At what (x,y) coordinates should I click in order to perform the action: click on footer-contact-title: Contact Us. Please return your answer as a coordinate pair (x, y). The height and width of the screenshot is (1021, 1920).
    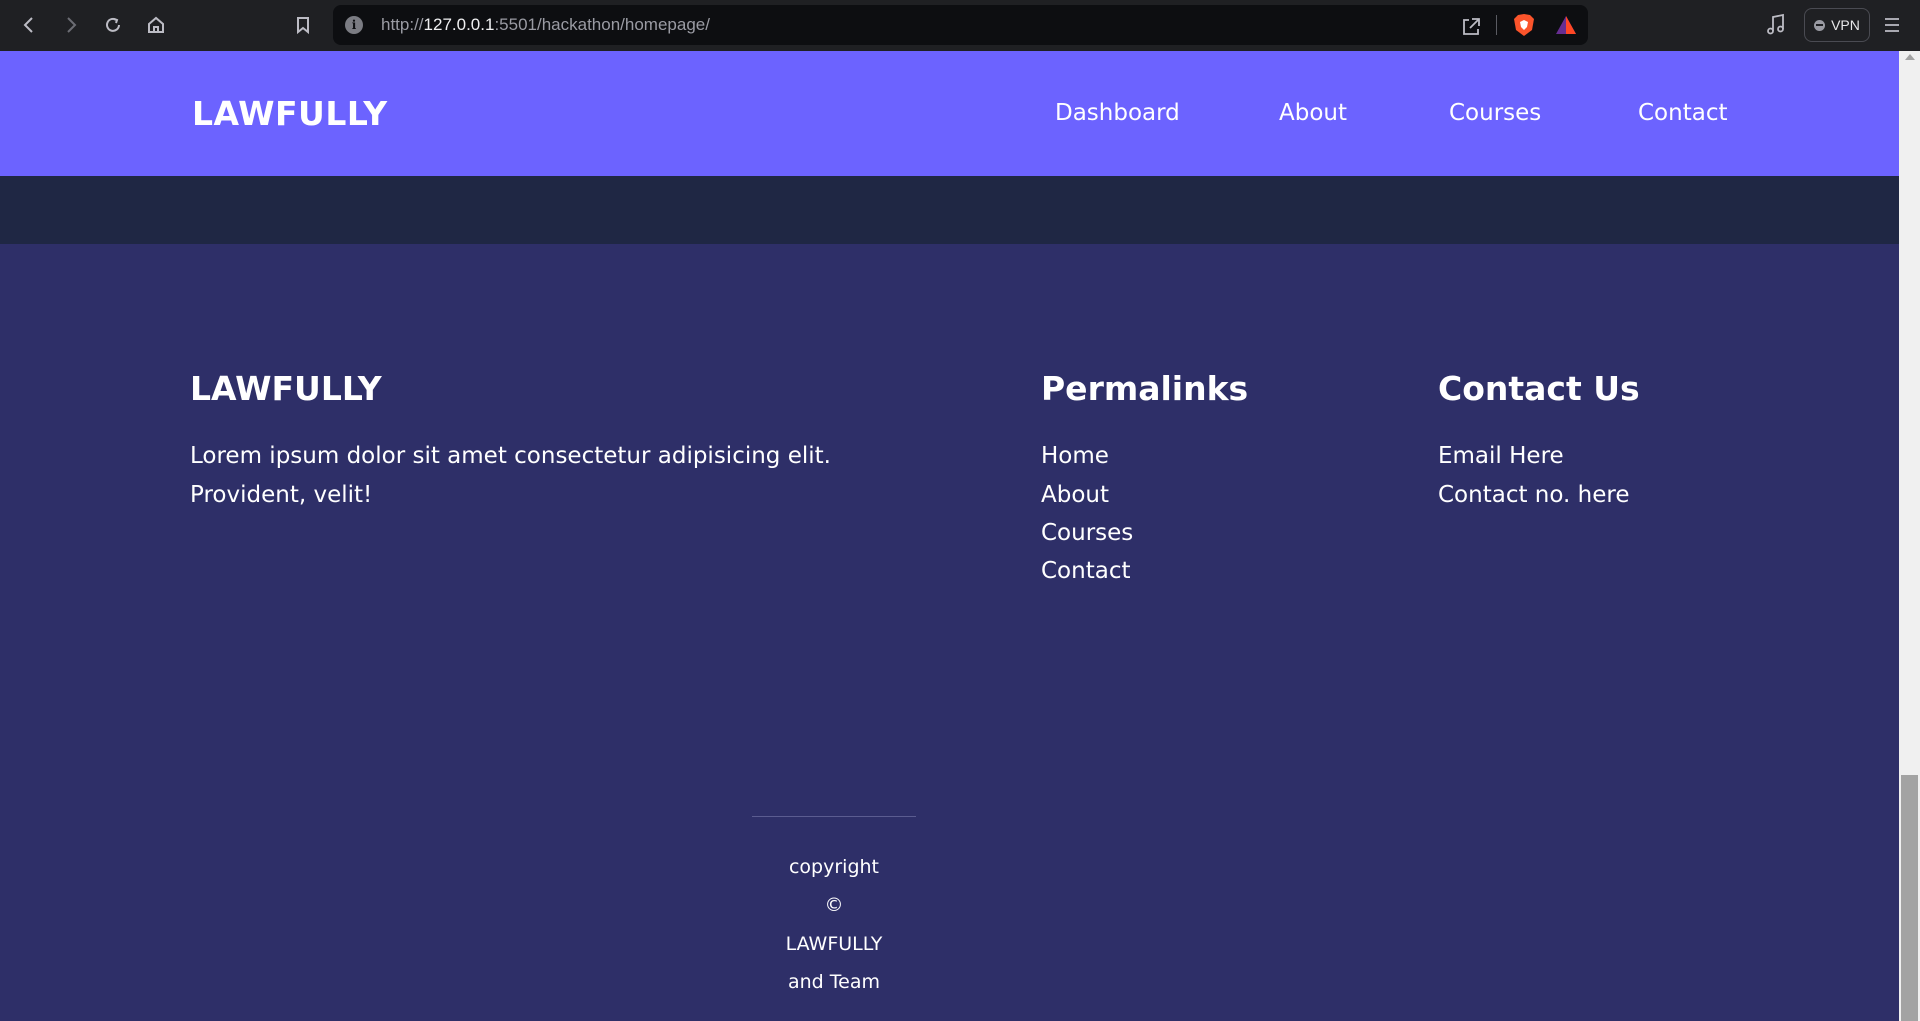
    Looking at the image, I should click on (1539, 388).